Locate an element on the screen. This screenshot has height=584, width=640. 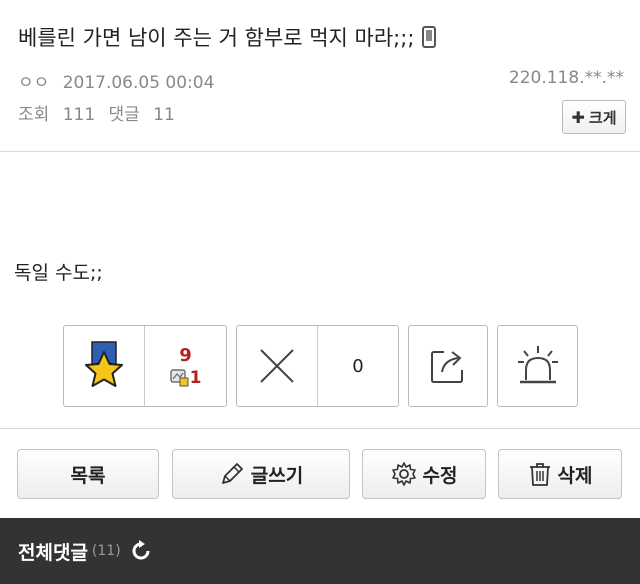
upvote-counts: 9 1 is located at coordinates (185, 366).